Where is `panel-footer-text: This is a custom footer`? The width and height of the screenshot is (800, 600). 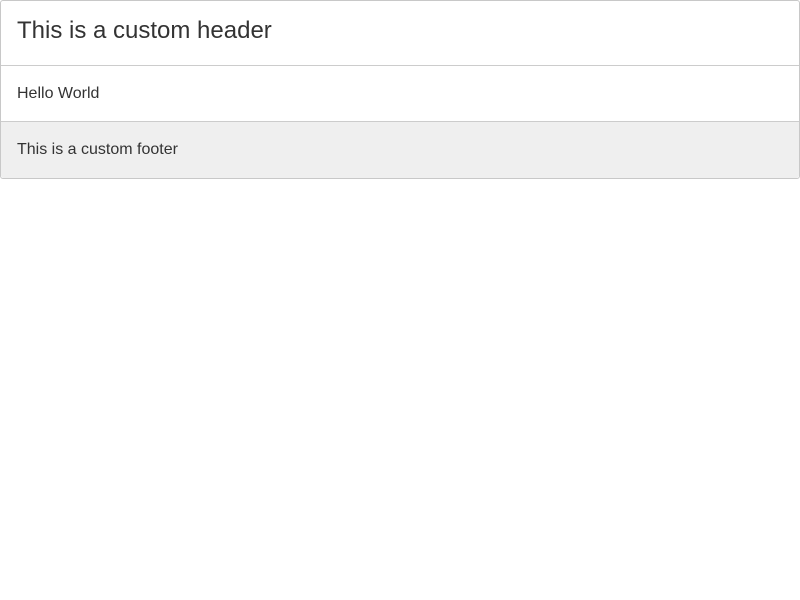 panel-footer-text: This is a custom footer is located at coordinates (97, 149).